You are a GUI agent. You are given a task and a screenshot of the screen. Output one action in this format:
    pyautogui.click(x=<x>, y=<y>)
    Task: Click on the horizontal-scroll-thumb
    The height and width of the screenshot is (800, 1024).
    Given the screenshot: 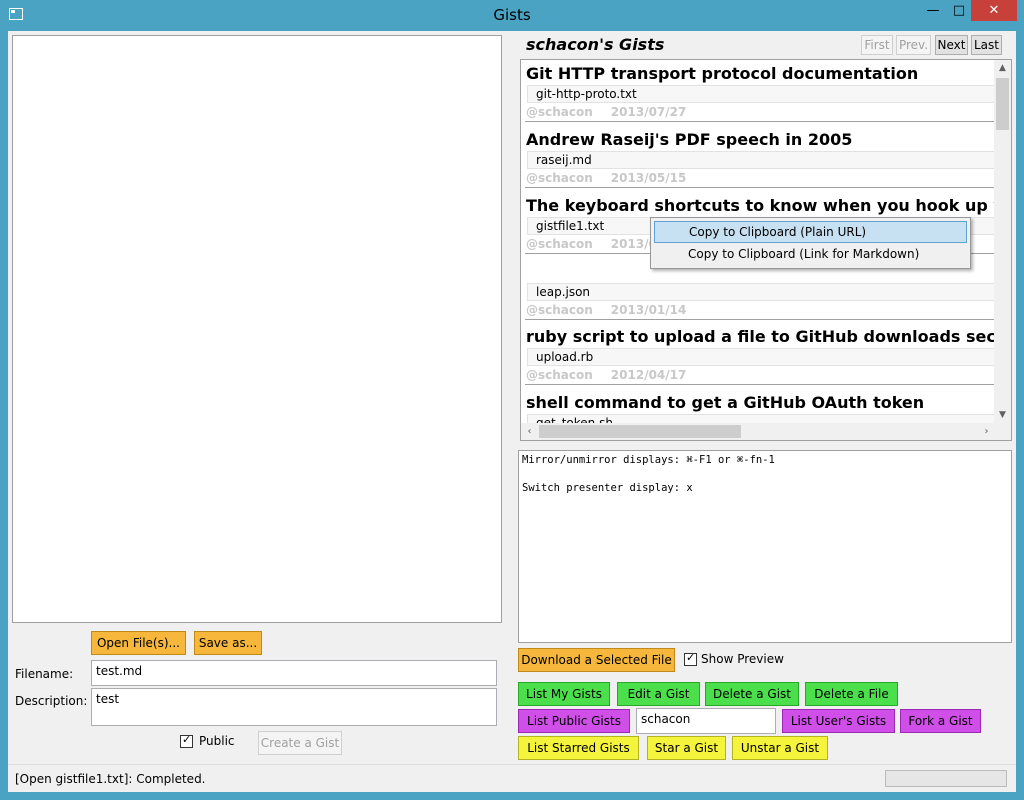 What is the action you would take?
    pyautogui.click(x=640, y=431)
    